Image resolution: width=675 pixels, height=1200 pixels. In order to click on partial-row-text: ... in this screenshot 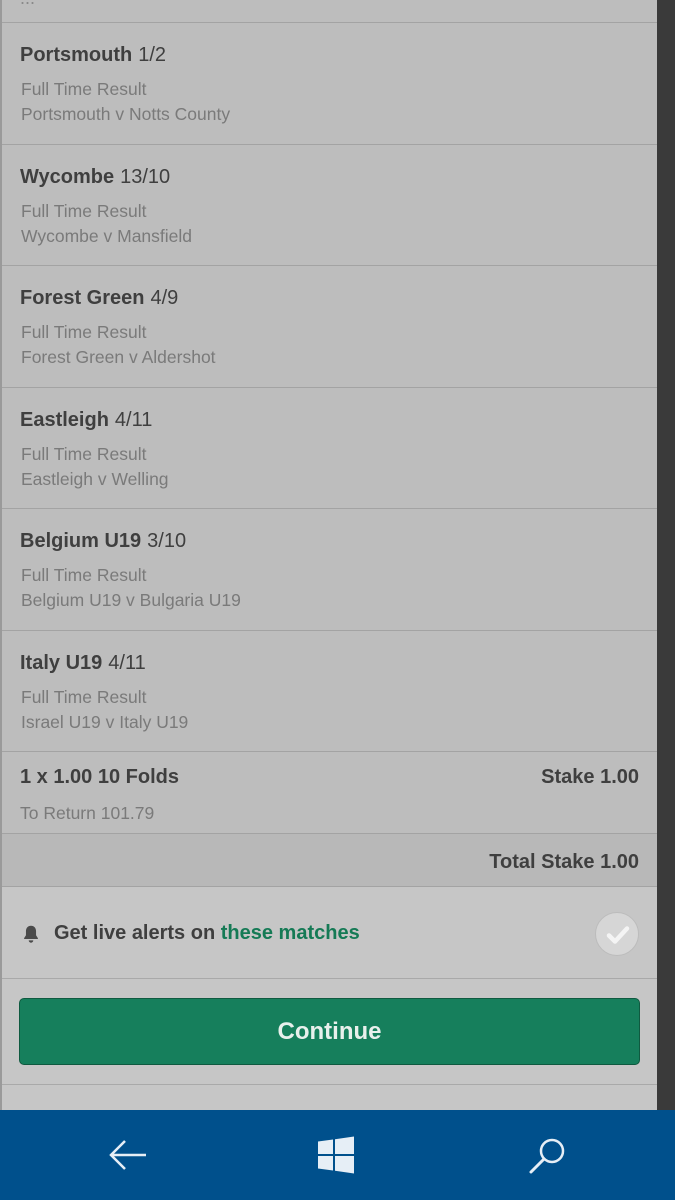, I will do `click(27, 4)`.